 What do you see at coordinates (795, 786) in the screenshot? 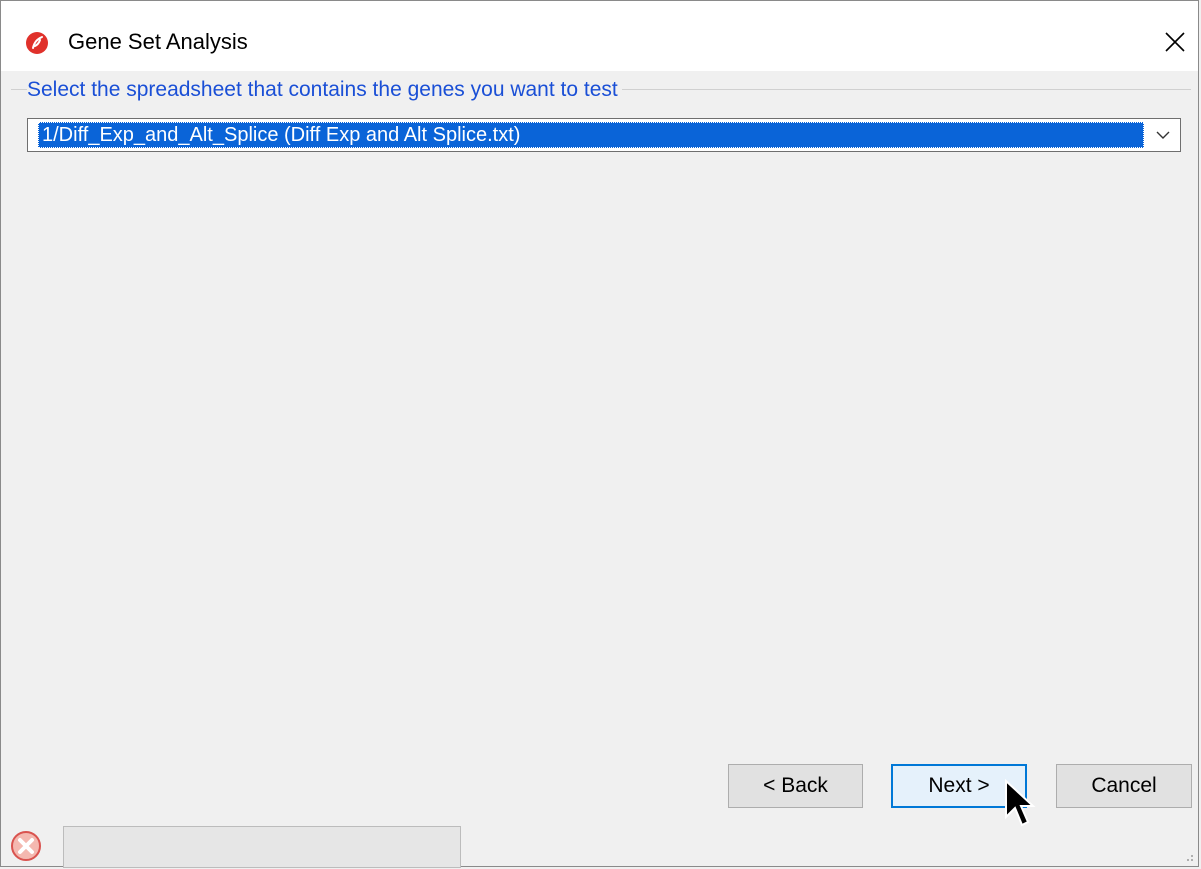
I see `back-button: < Back` at bounding box center [795, 786].